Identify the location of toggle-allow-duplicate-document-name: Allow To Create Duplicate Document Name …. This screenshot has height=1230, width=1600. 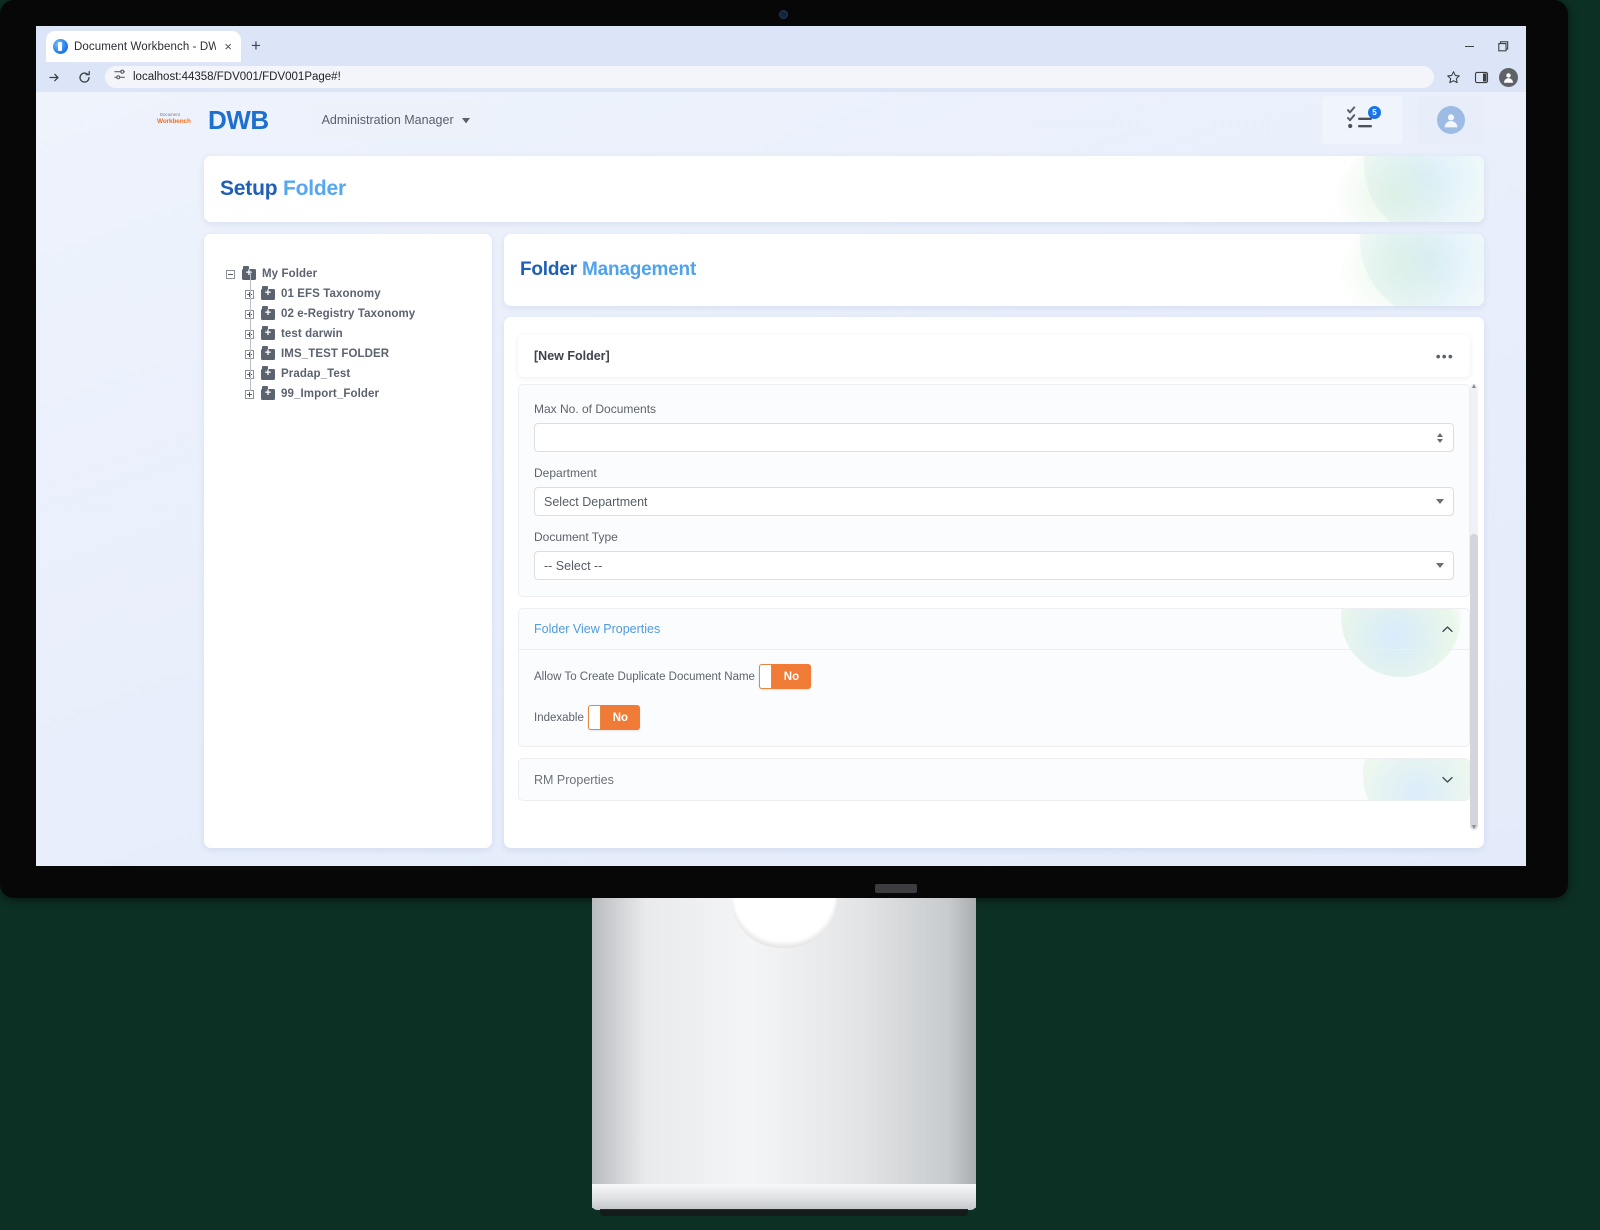
(994, 676).